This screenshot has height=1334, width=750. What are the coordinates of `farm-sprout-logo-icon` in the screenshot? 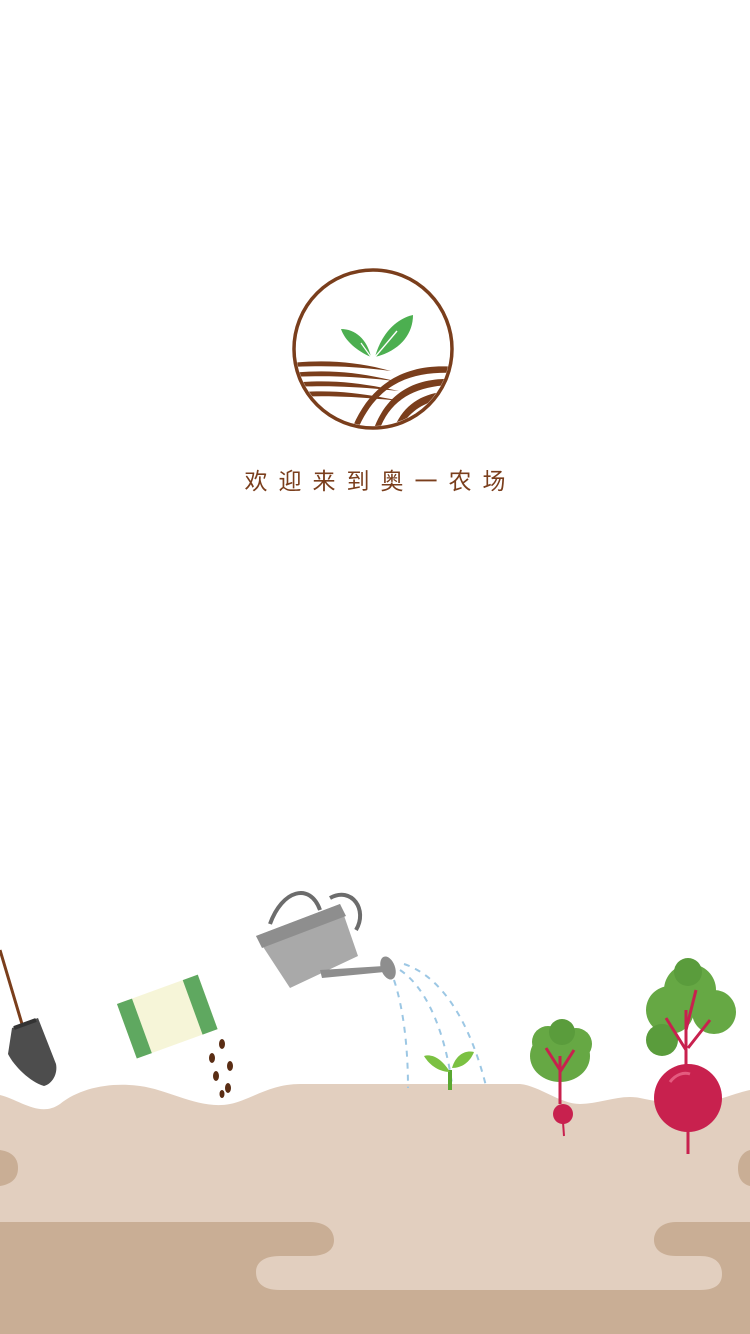 It's located at (373, 349).